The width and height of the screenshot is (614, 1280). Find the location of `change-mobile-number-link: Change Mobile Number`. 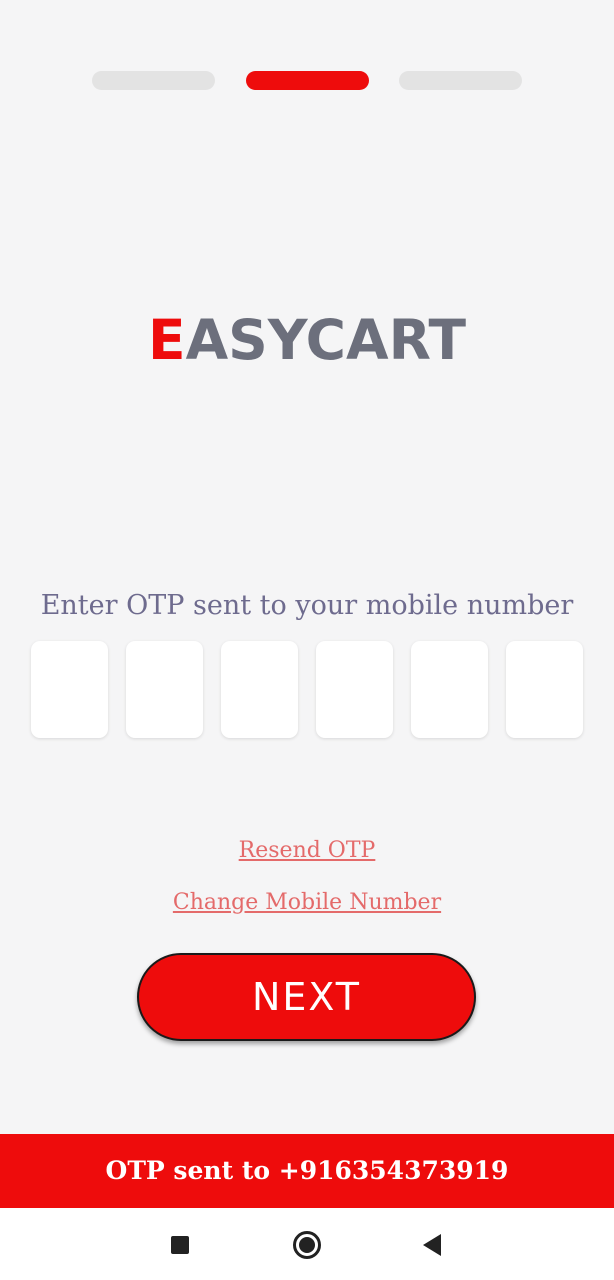

change-mobile-number-link: Change Mobile Number is located at coordinates (307, 903).